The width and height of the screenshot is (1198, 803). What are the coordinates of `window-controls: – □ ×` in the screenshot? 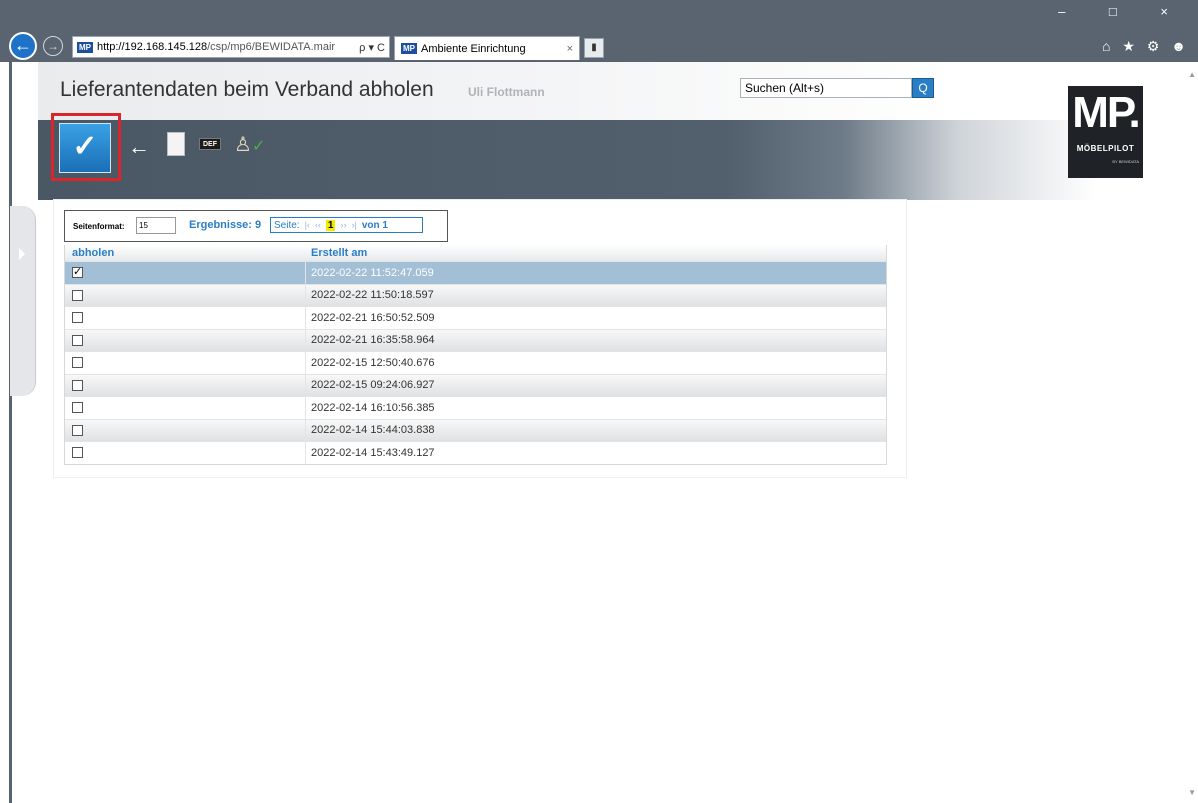 It's located at (1123, 11).